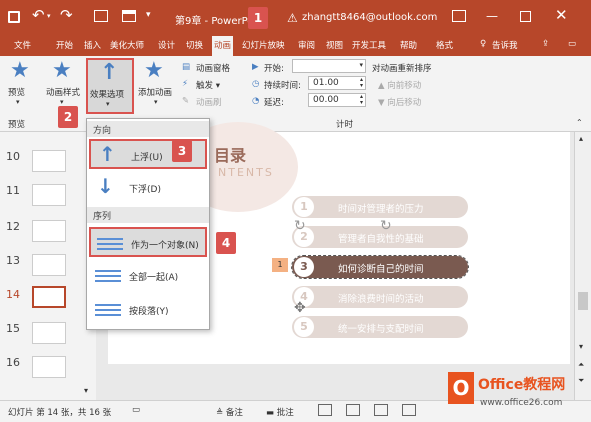  Describe the element at coordinates (300, 308) in the screenshot. I see `move-cursor-icon: ✥` at that location.